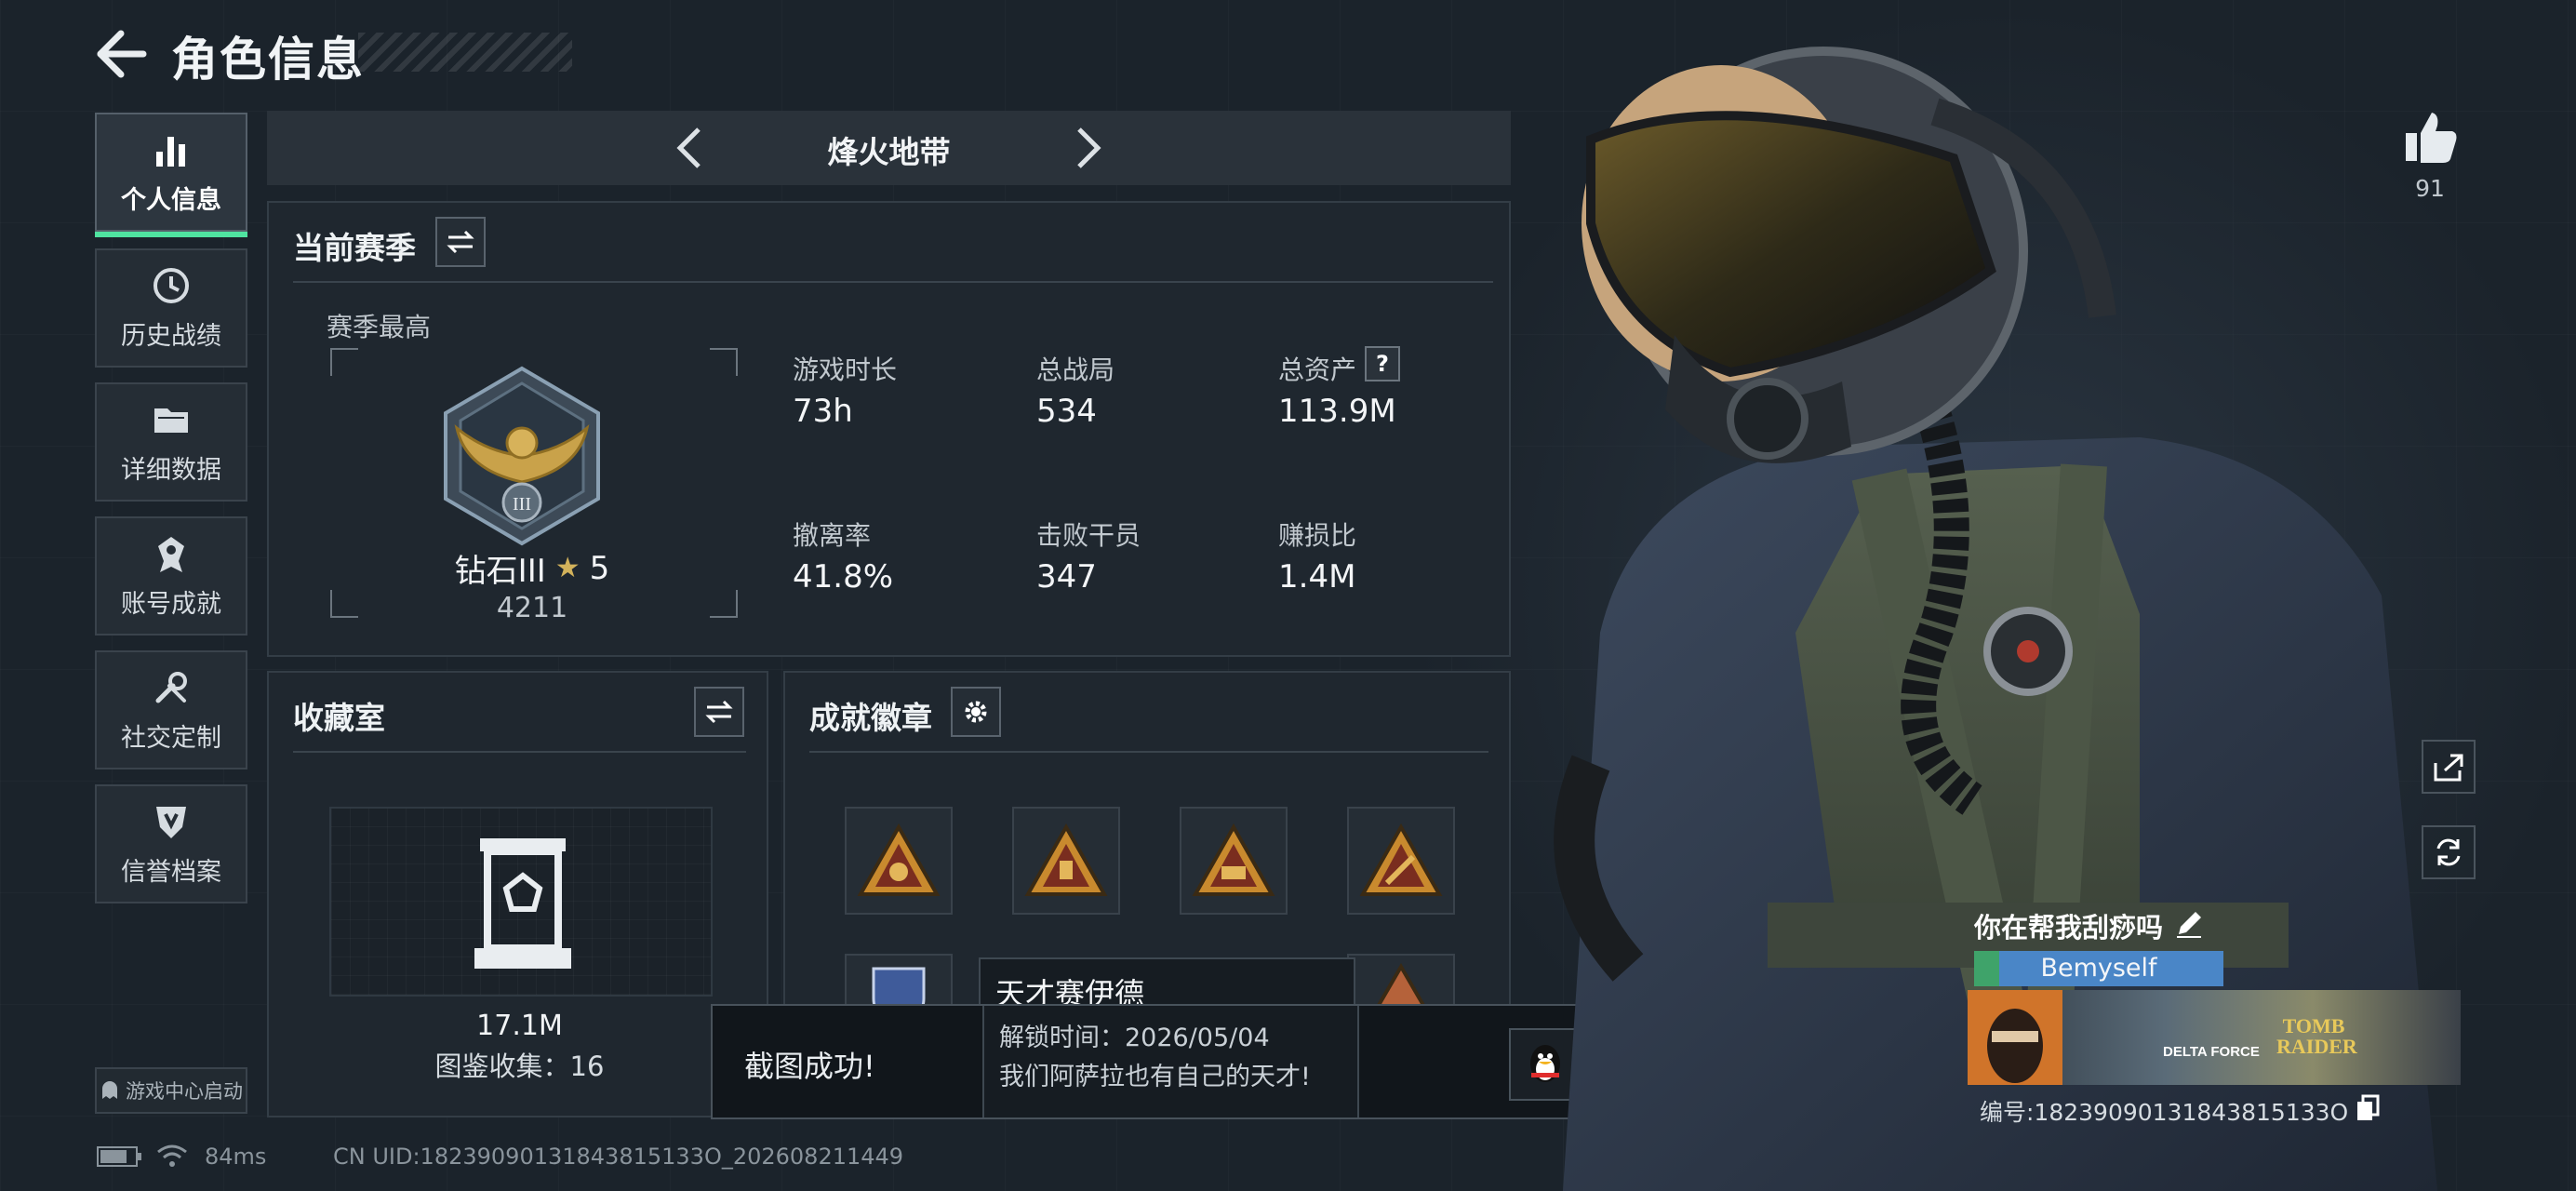 The height and width of the screenshot is (1191, 2576). Describe the element at coordinates (171, 175) in the screenshot. I see `nav-item-personal-info: 个人信息` at that location.